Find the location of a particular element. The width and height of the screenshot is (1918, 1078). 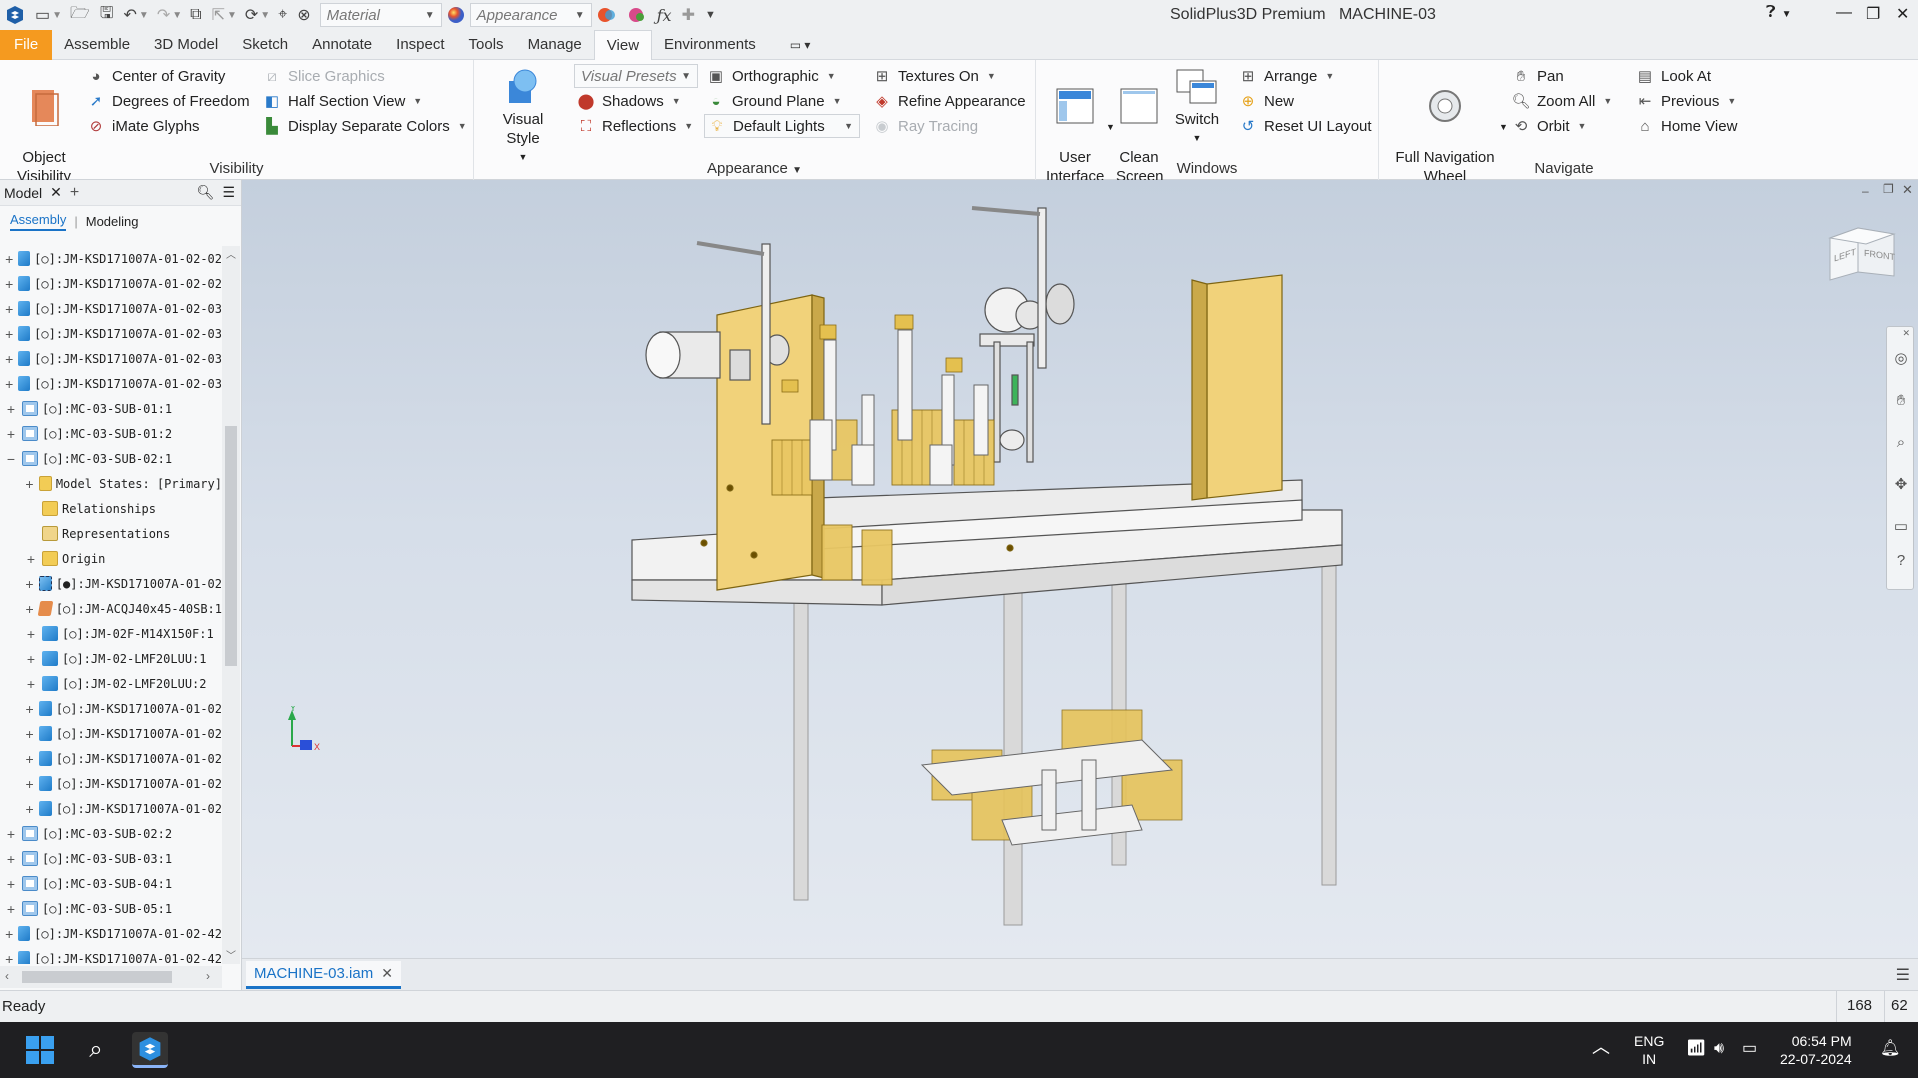

nav-wheel-icon: ◎ is located at coordinates (1901, 358).